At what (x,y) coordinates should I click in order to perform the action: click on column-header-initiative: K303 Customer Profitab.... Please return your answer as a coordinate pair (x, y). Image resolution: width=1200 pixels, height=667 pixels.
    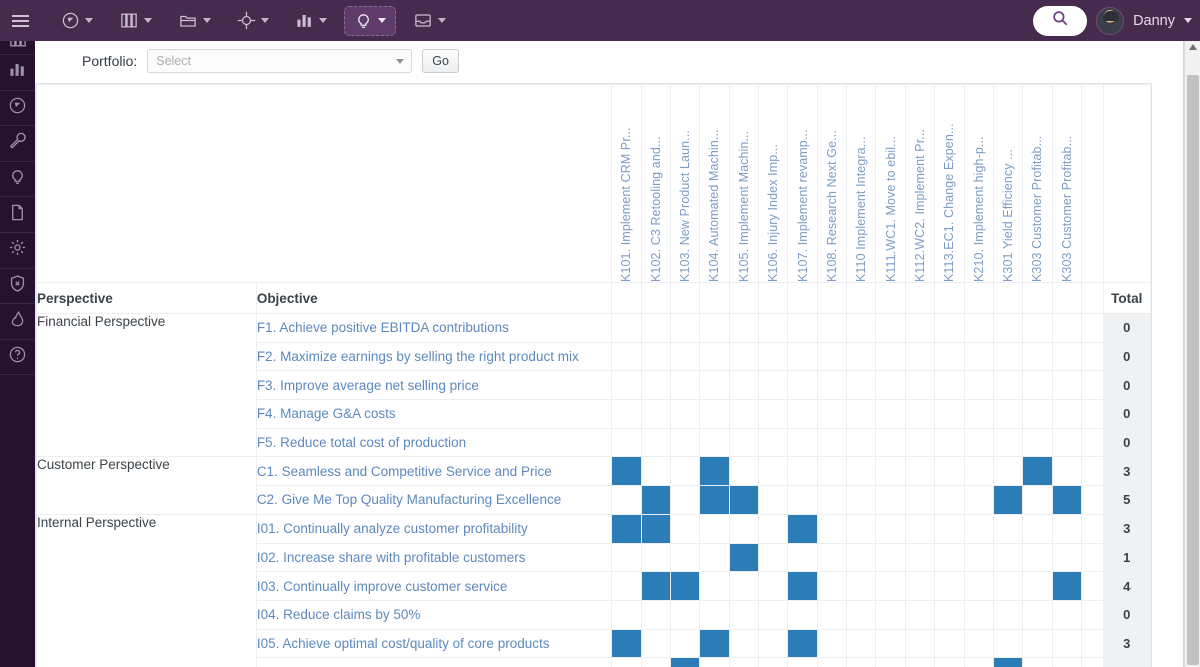
    Looking at the image, I should click on (1066, 183).